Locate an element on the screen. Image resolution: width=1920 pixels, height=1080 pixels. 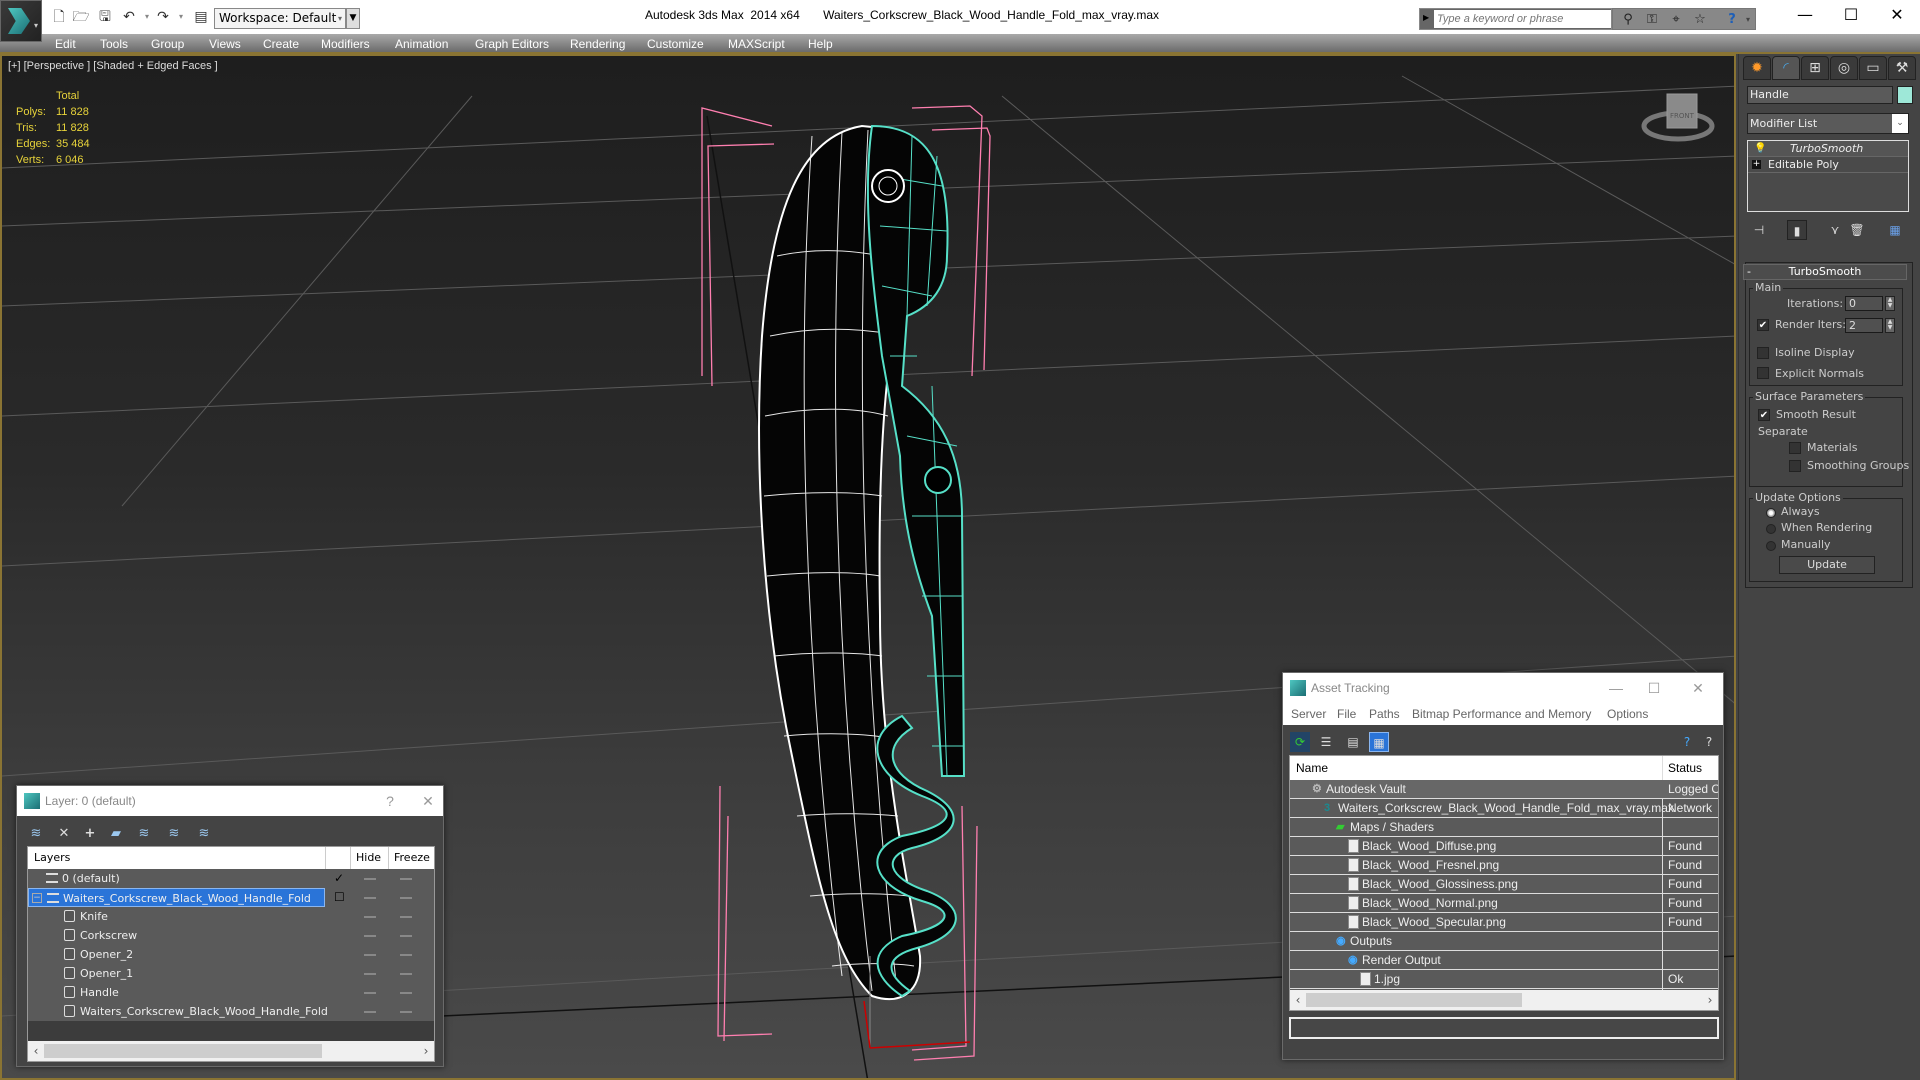
menu-create: Create is located at coordinates (281, 44).